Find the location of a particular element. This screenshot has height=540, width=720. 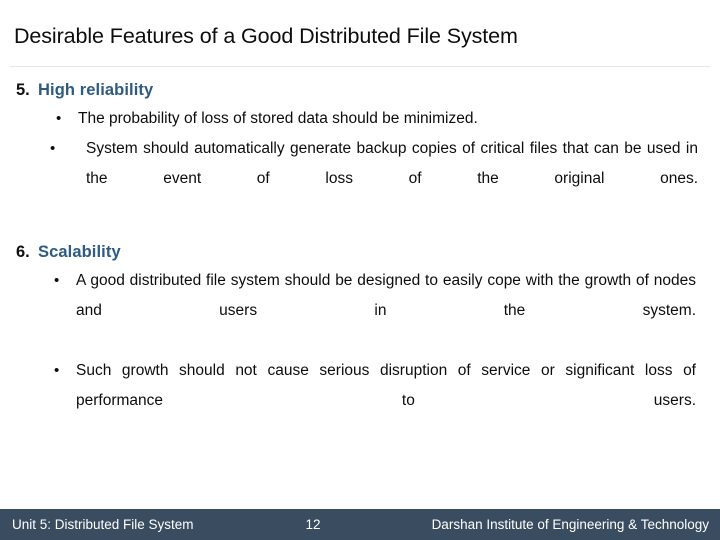

footer-page-number: 12 is located at coordinates (313, 524).